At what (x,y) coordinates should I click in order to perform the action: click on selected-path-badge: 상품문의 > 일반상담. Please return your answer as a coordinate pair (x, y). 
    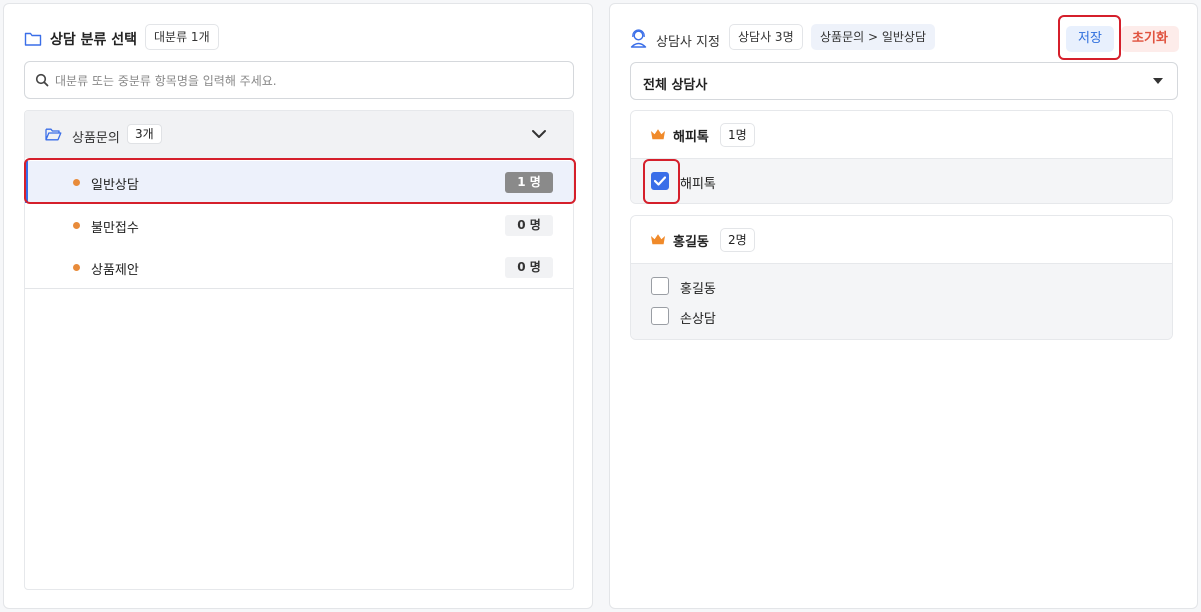
    Looking at the image, I should click on (873, 37).